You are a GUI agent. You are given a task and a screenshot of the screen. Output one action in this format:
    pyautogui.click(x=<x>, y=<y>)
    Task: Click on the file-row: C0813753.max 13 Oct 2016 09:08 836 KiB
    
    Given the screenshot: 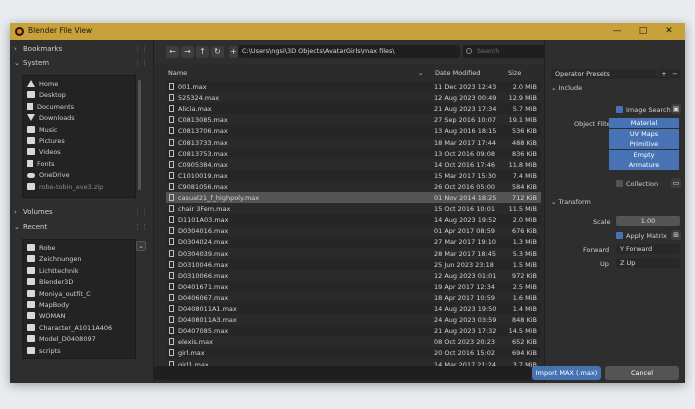 What is the action you would take?
    pyautogui.click(x=353, y=153)
    